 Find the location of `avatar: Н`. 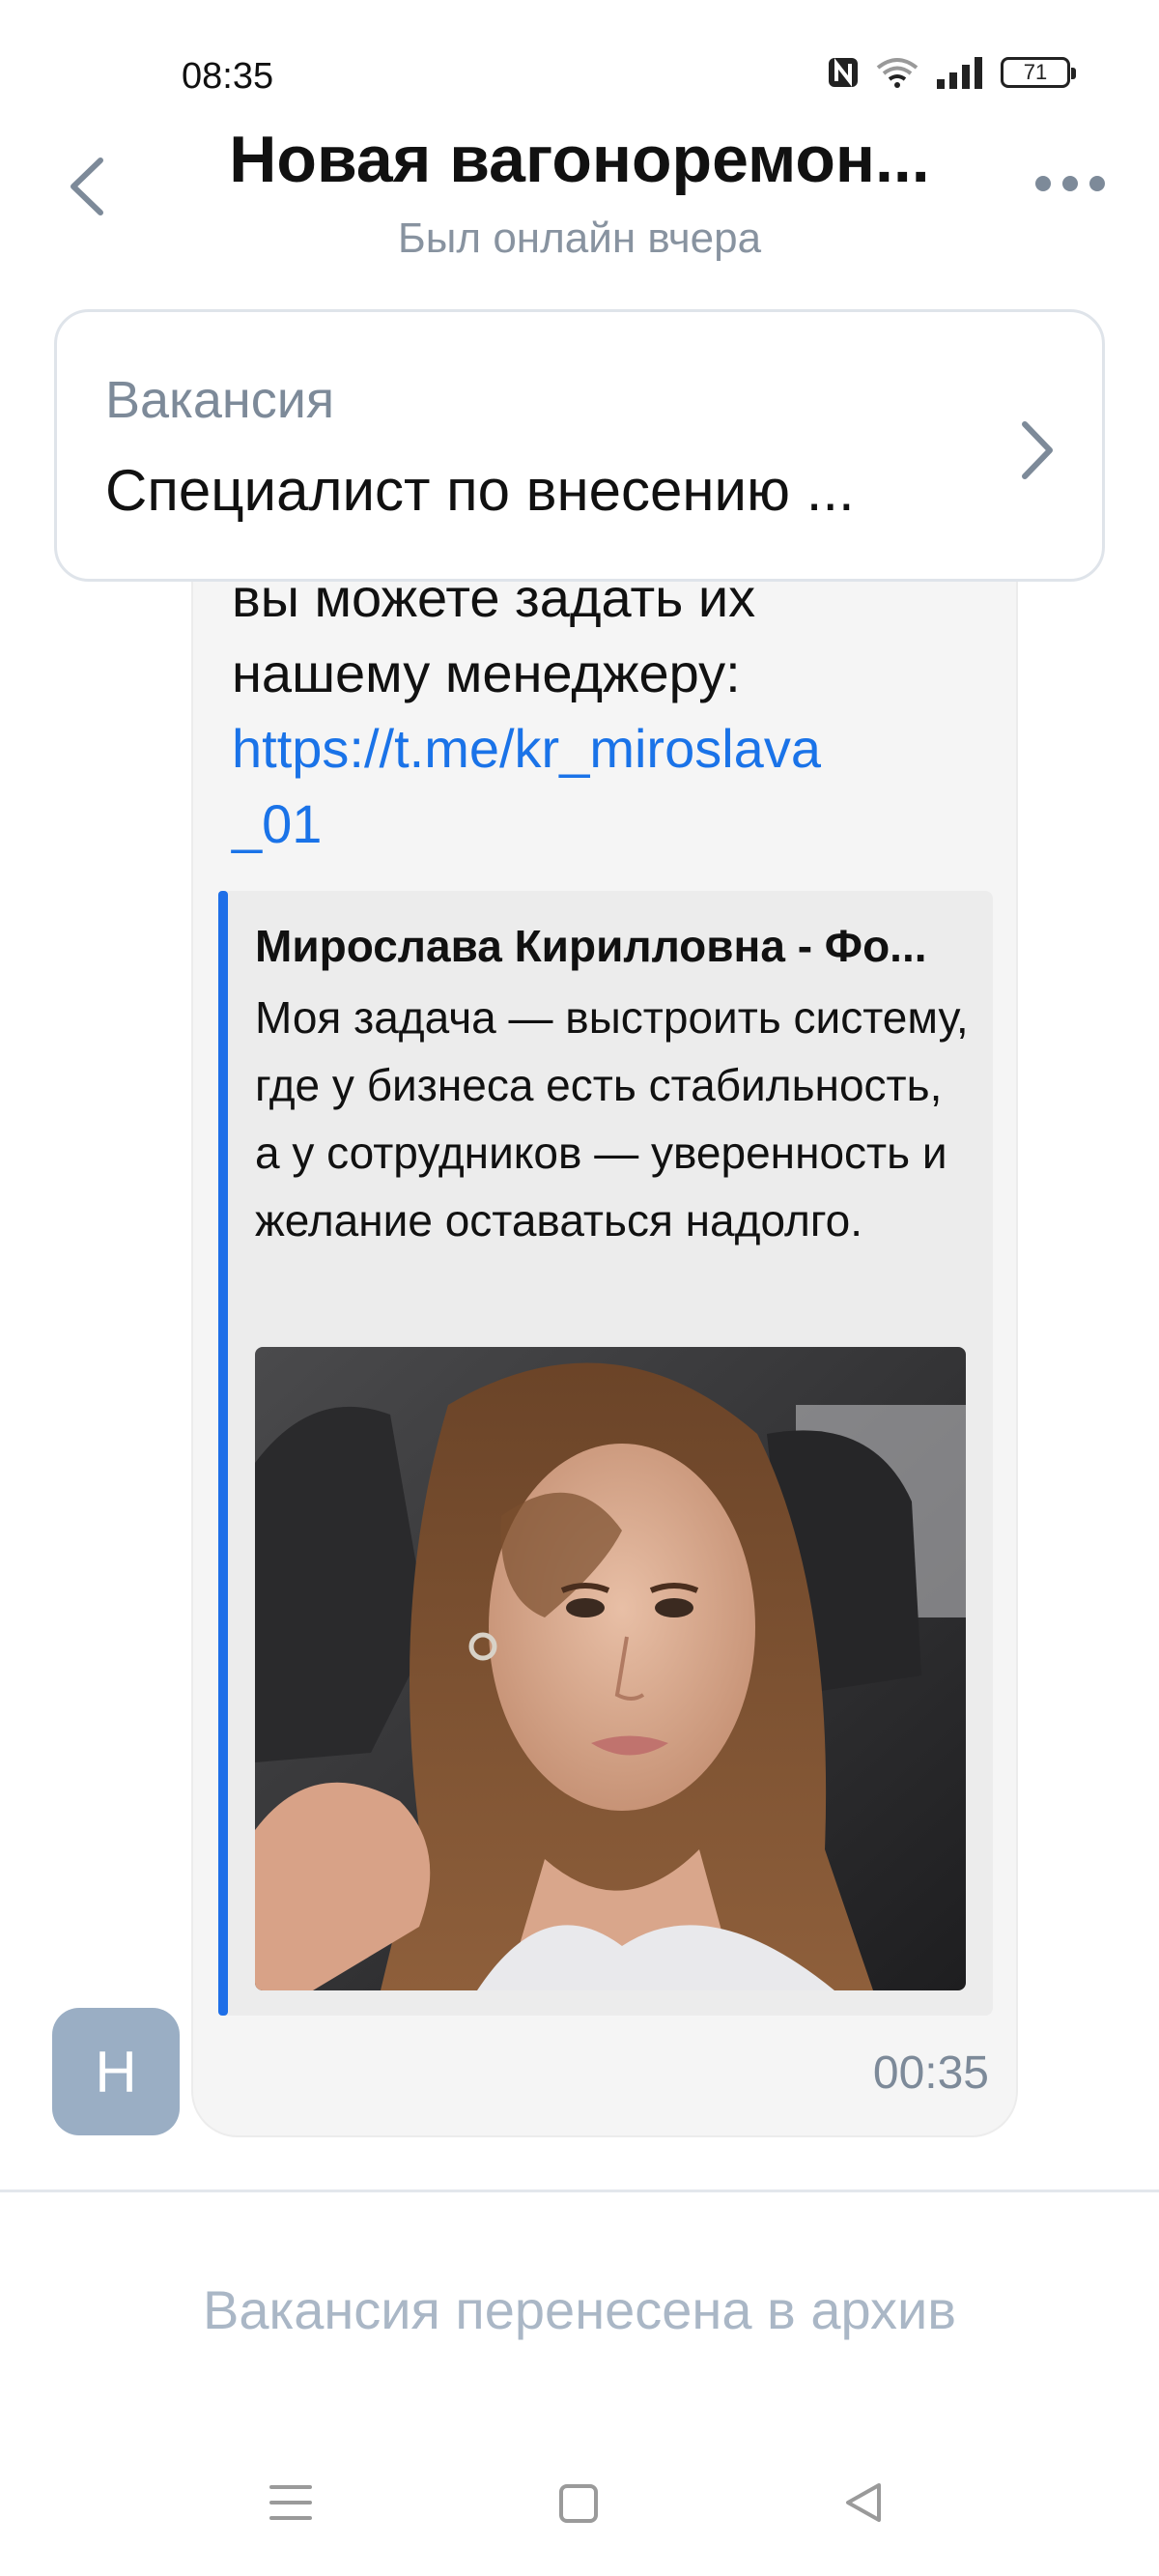

avatar: Н is located at coordinates (116, 2071).